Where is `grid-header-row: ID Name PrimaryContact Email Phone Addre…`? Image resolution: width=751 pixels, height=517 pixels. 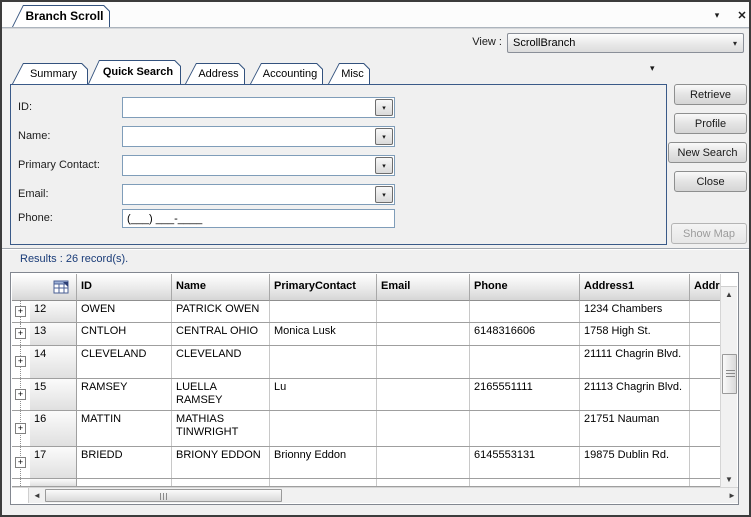 grid-header-row: ID Name PrimaryContact Email Phone Addre… is located at coordinates (366, 287).